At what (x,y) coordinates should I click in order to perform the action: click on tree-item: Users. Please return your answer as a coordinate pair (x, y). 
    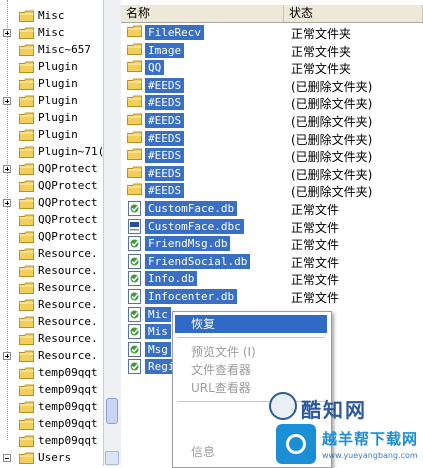
    Looking at the image, I should click on (51, 458).